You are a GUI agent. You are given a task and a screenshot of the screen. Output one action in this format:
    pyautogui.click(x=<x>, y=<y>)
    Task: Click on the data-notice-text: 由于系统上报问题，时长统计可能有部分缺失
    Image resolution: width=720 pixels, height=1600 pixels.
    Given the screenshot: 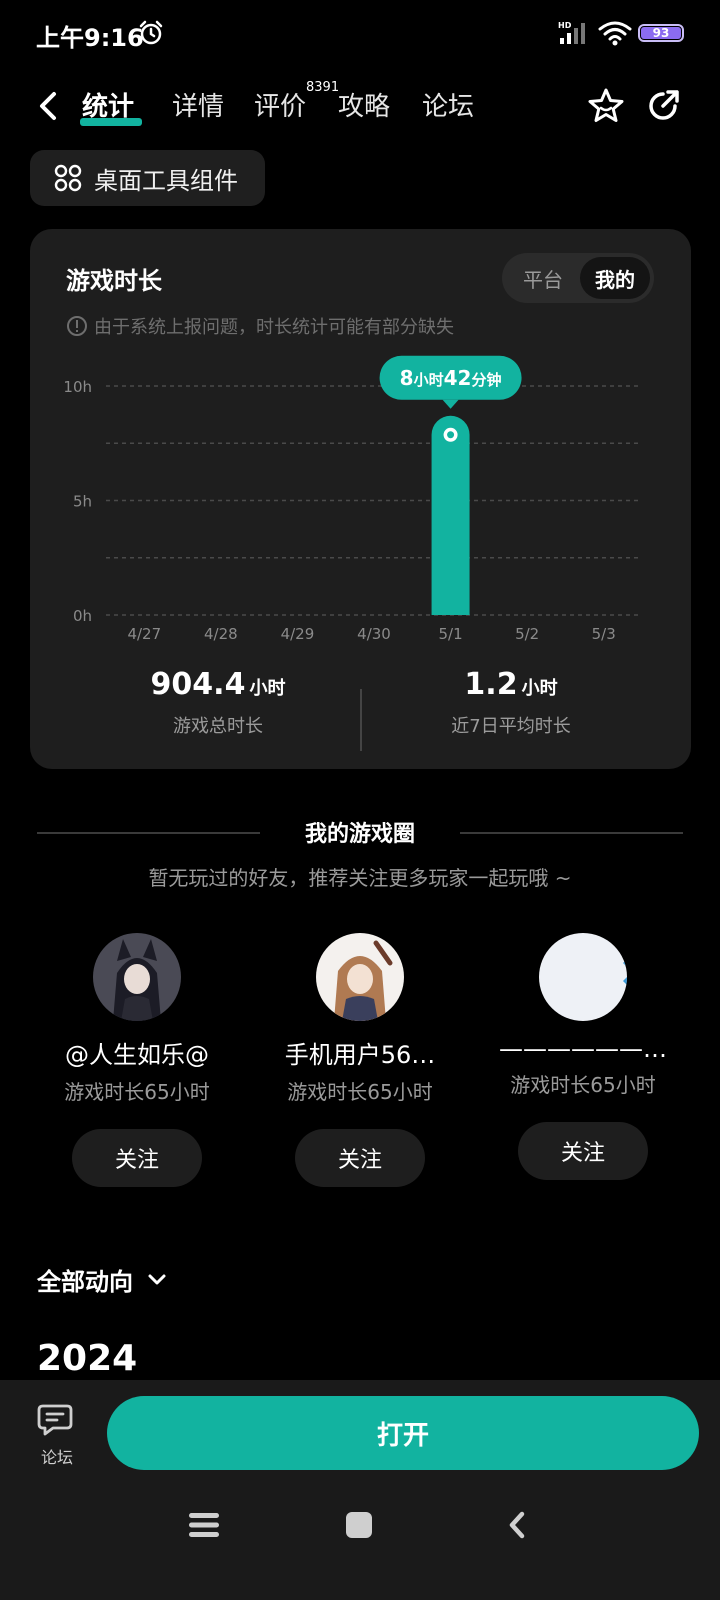 What is the action you would take?
    pyautogui.click(x=274, y=327)
    